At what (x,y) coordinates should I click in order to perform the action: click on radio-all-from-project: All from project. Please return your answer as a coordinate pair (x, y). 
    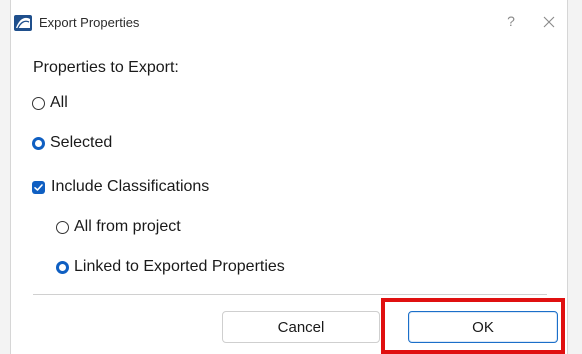
    Looking at the image, I should click on (118, 227).